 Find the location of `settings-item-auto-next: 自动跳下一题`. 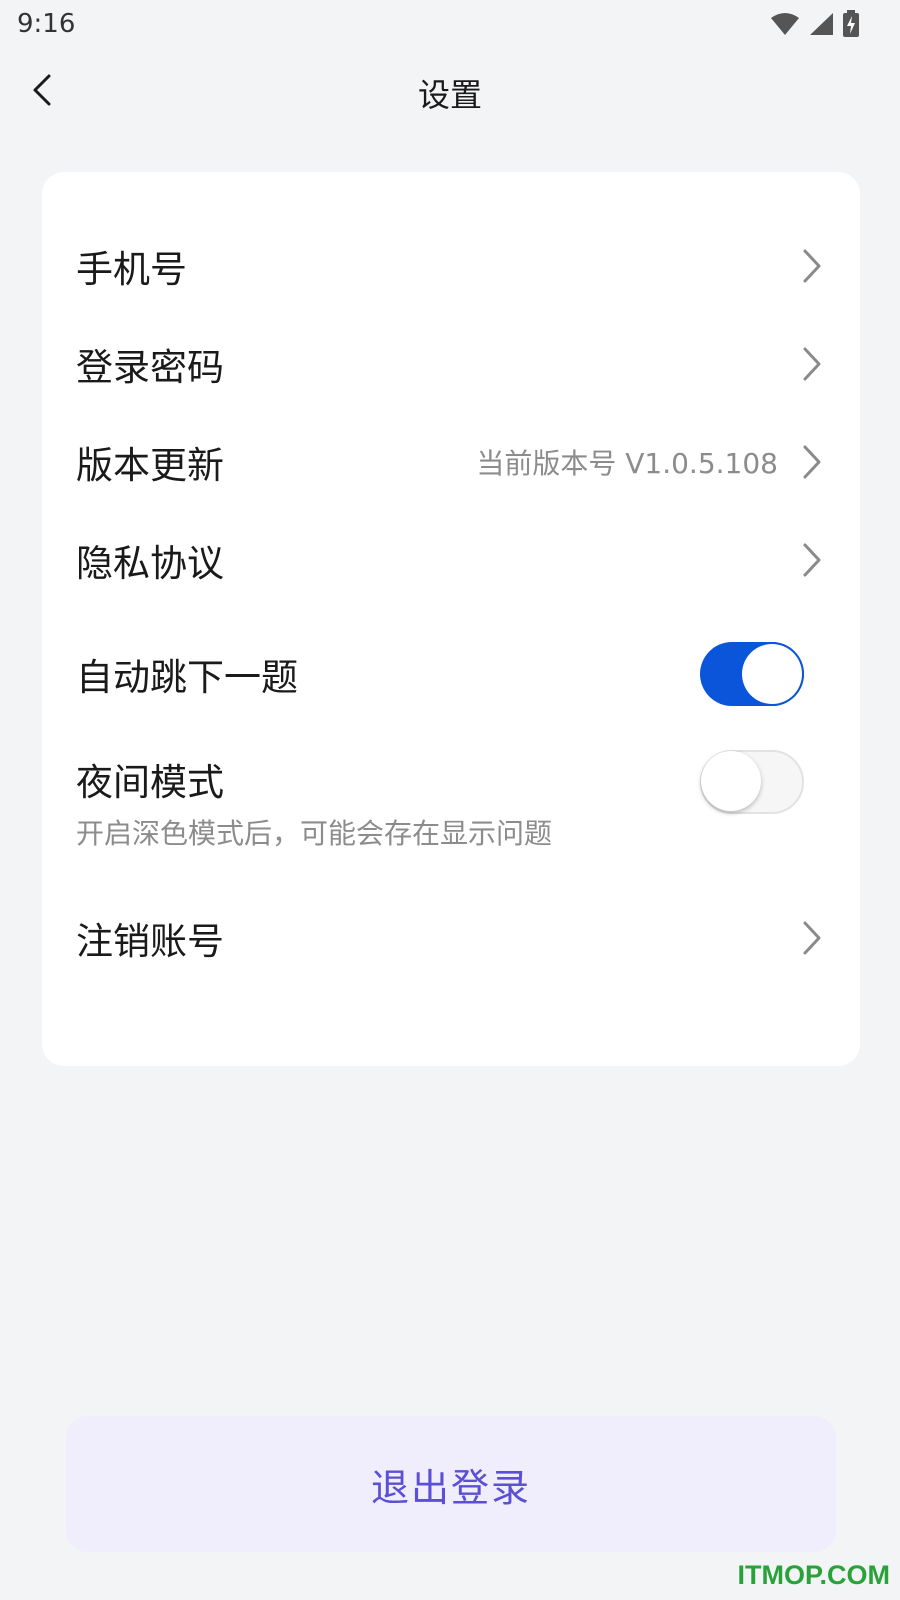

settings-item-auto-next: 自动跳下一题 is located at coordinates (451, 674).